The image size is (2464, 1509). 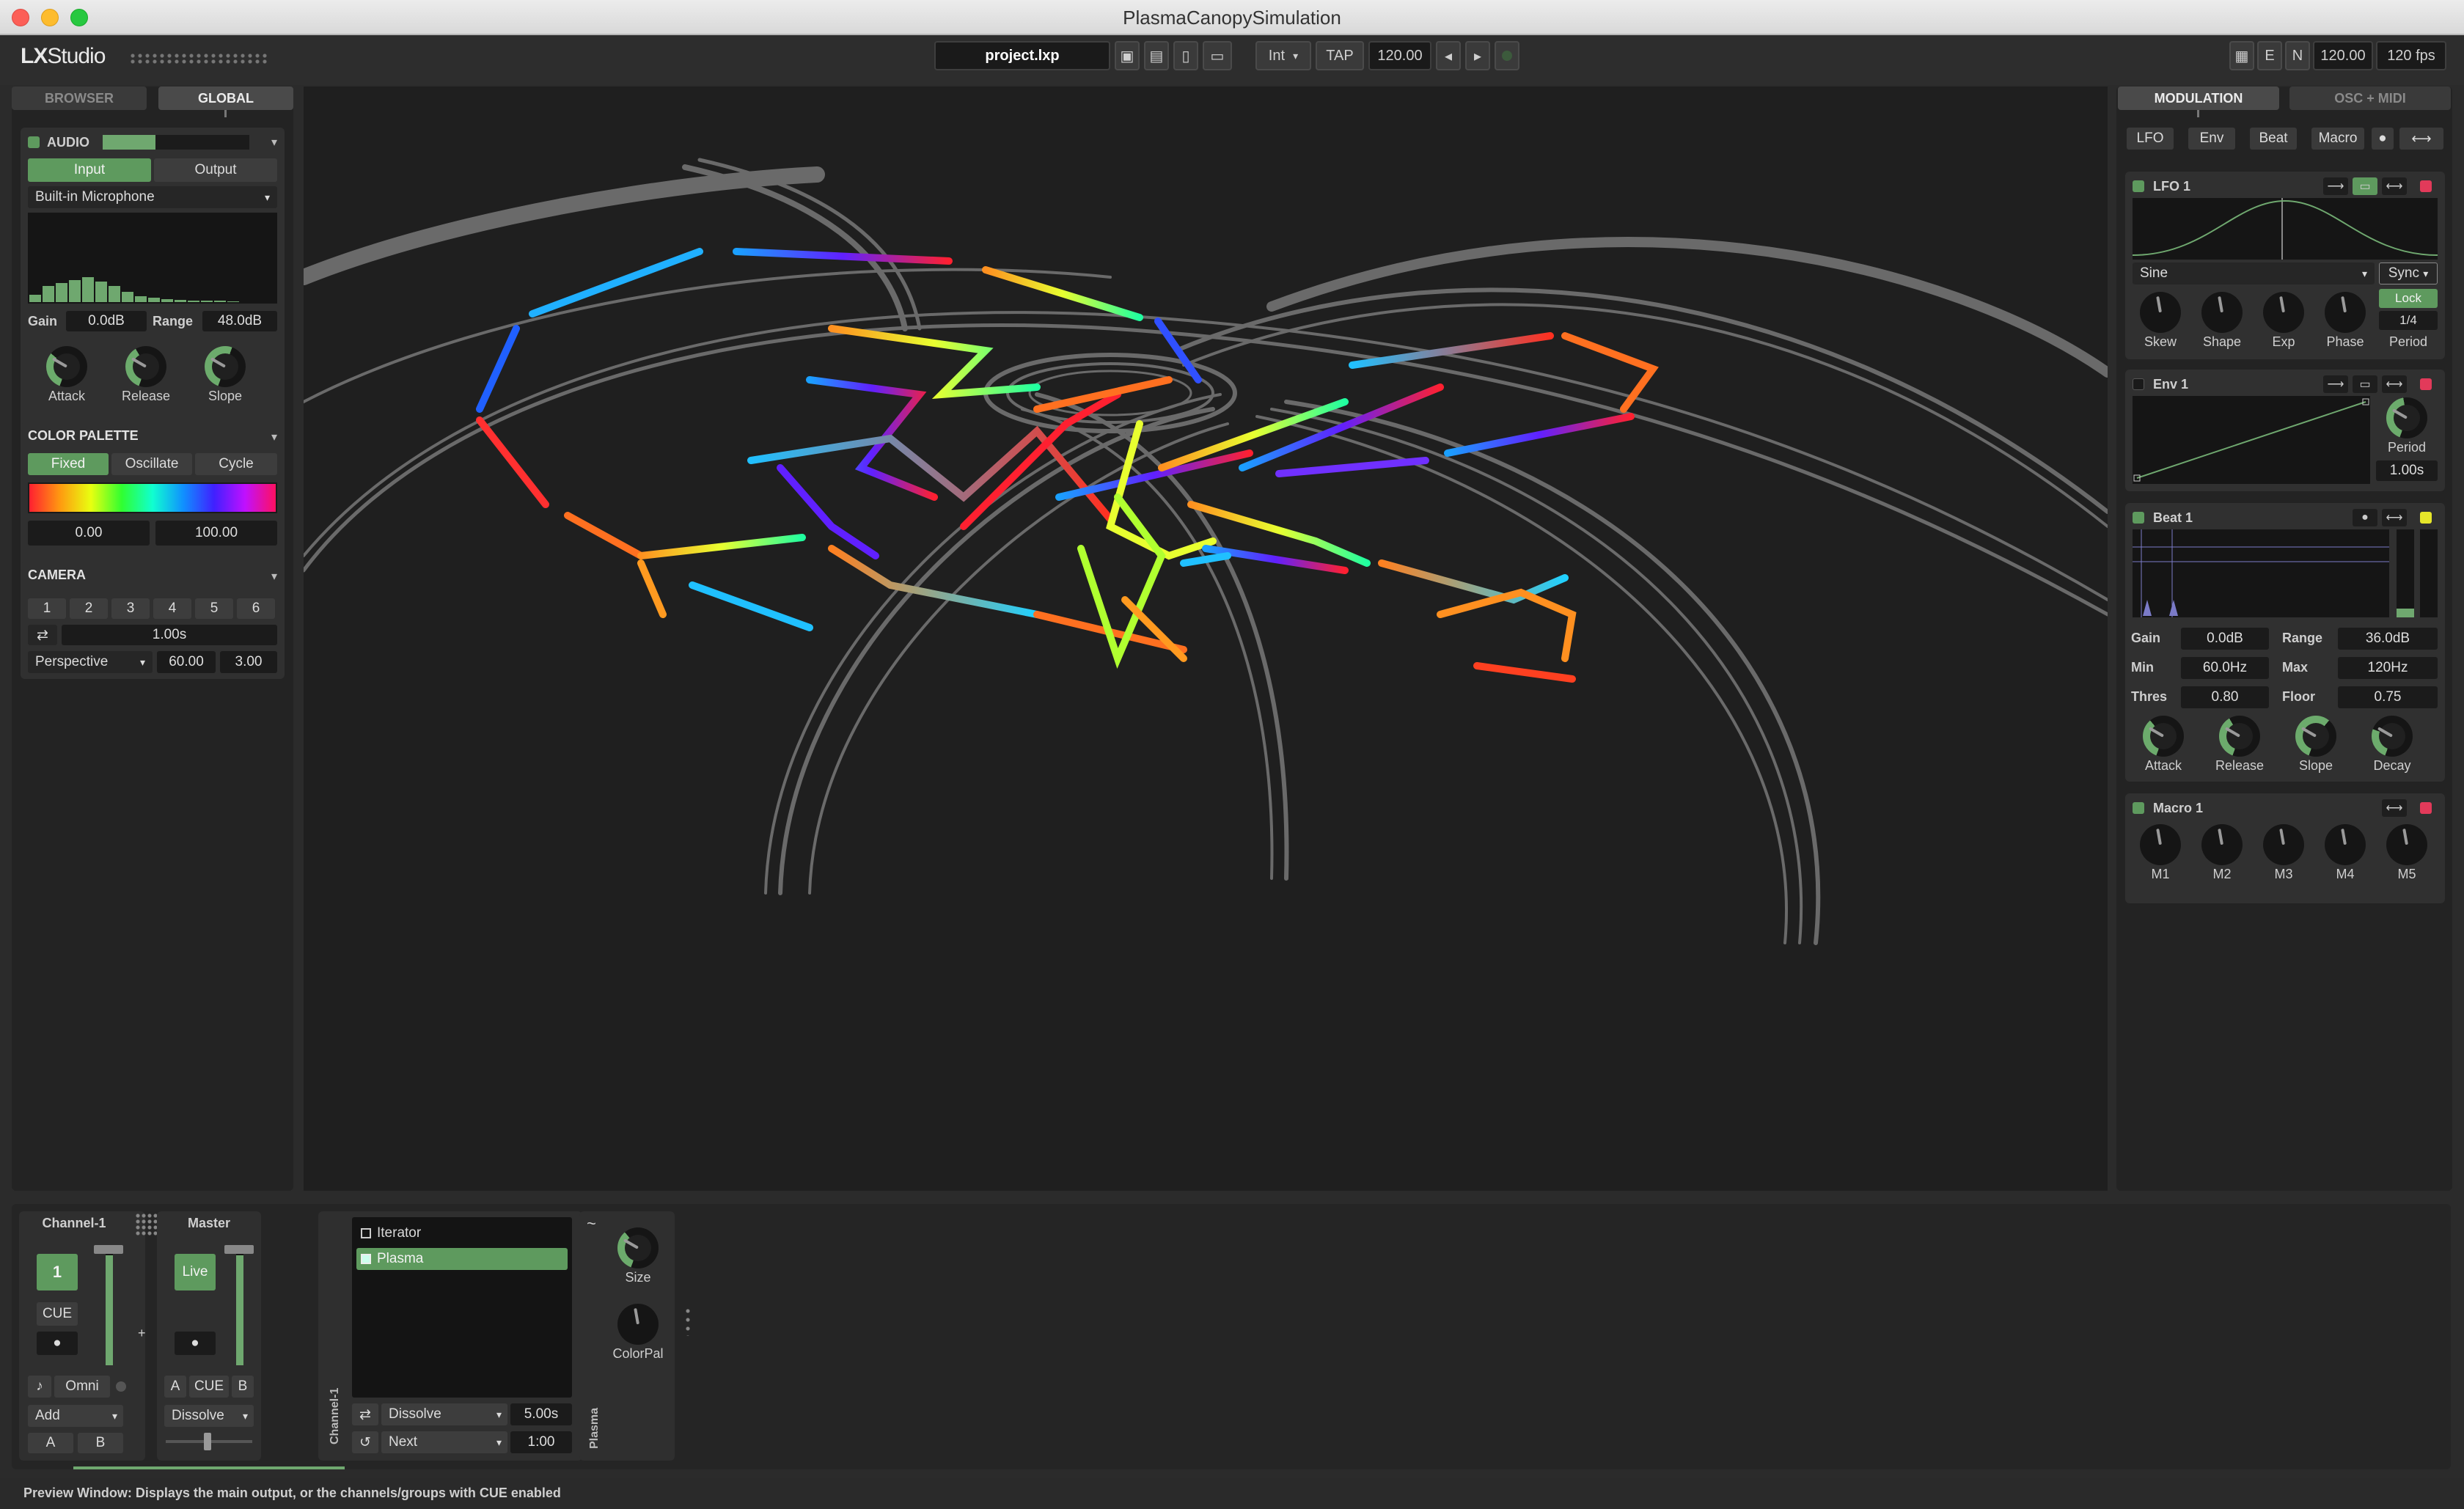 What do you see at coordinates (2273, 139) in the screenshot?
I see `add-beat-button: Beat` at bounding box center [2273, 139].